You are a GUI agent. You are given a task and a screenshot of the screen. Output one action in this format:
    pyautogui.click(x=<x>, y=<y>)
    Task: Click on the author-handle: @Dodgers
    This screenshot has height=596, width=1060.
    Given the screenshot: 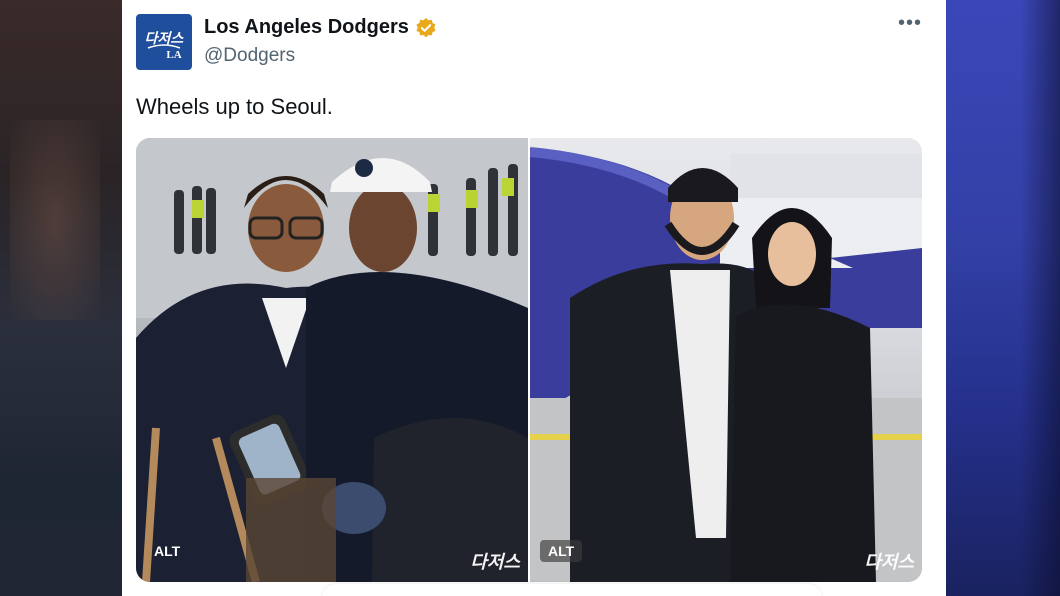 What is the action you would take?
    pyautogui.click(x=249, y=56)
    